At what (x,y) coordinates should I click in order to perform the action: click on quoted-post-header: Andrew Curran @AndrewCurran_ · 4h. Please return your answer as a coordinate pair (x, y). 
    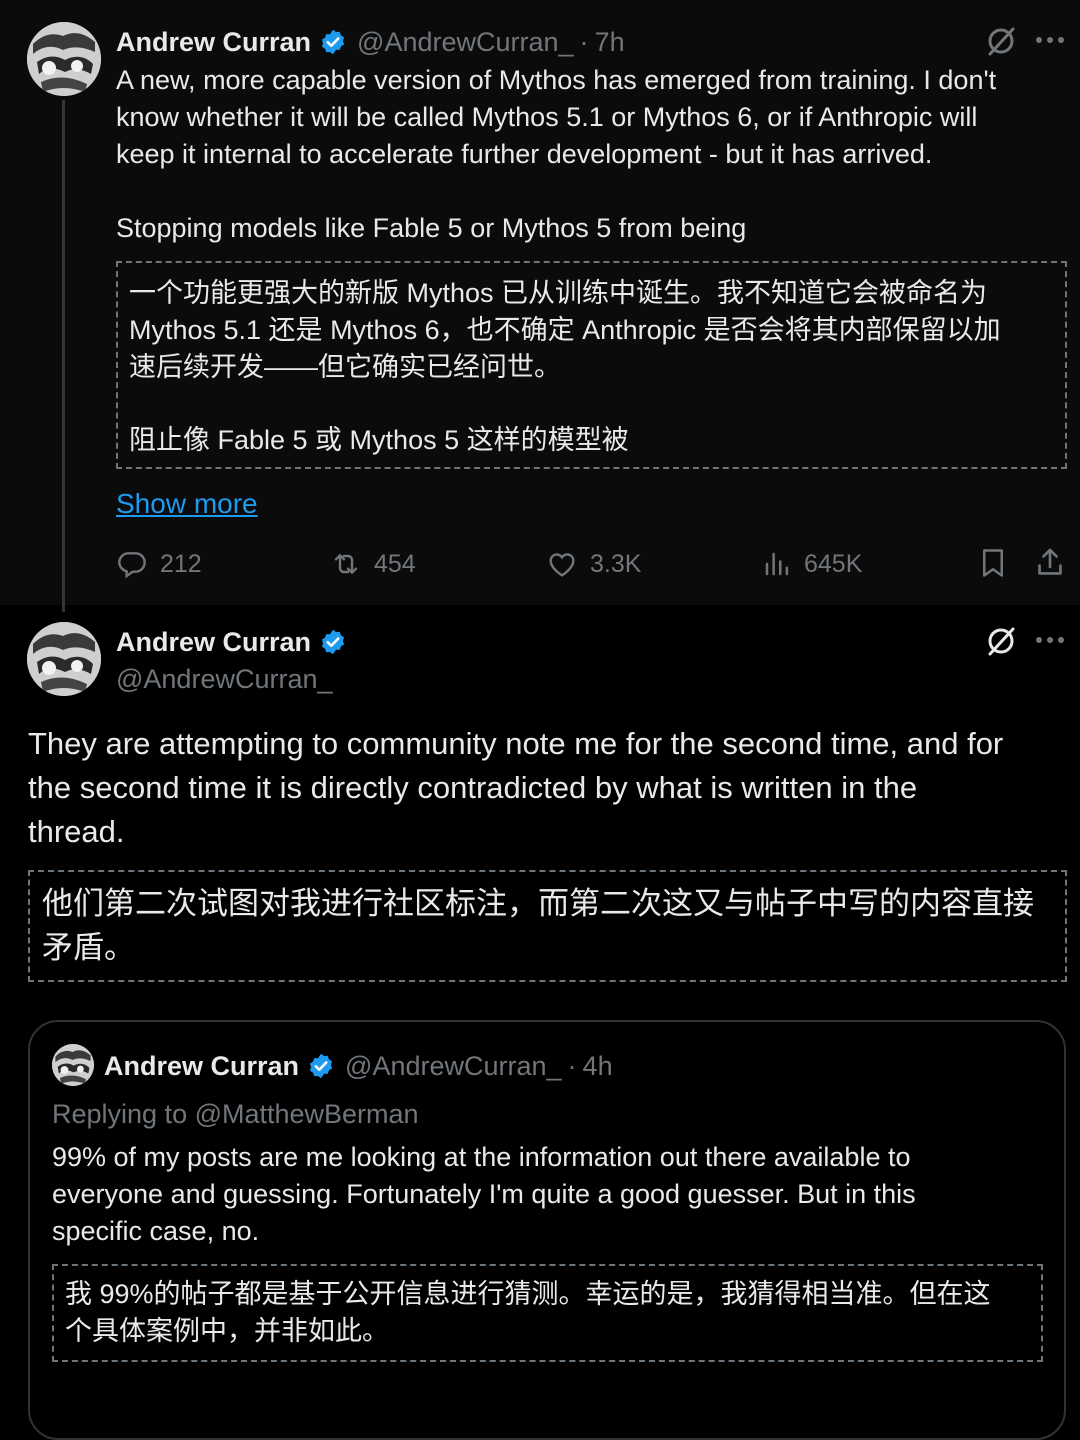
    Looking at the image, I should click on (358, 1066).